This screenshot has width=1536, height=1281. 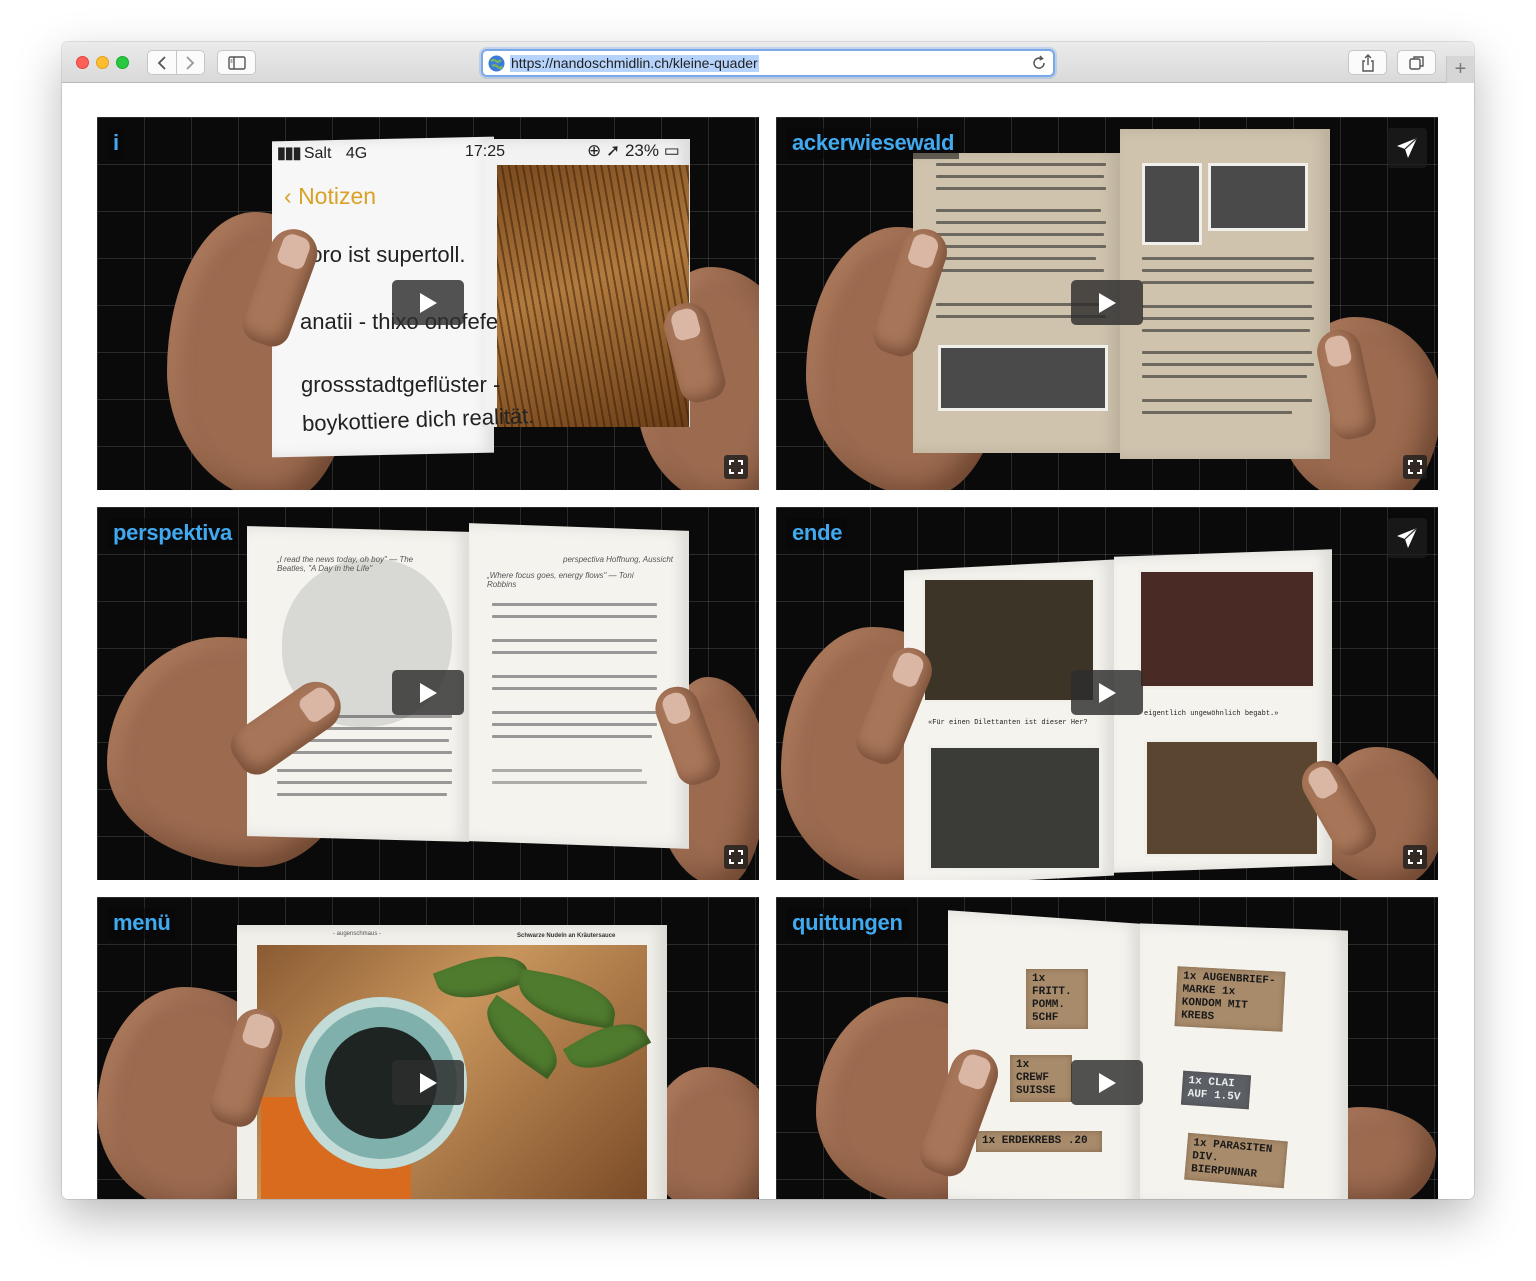 I want to click on tabs-icon, so click(x=1416, y=62).